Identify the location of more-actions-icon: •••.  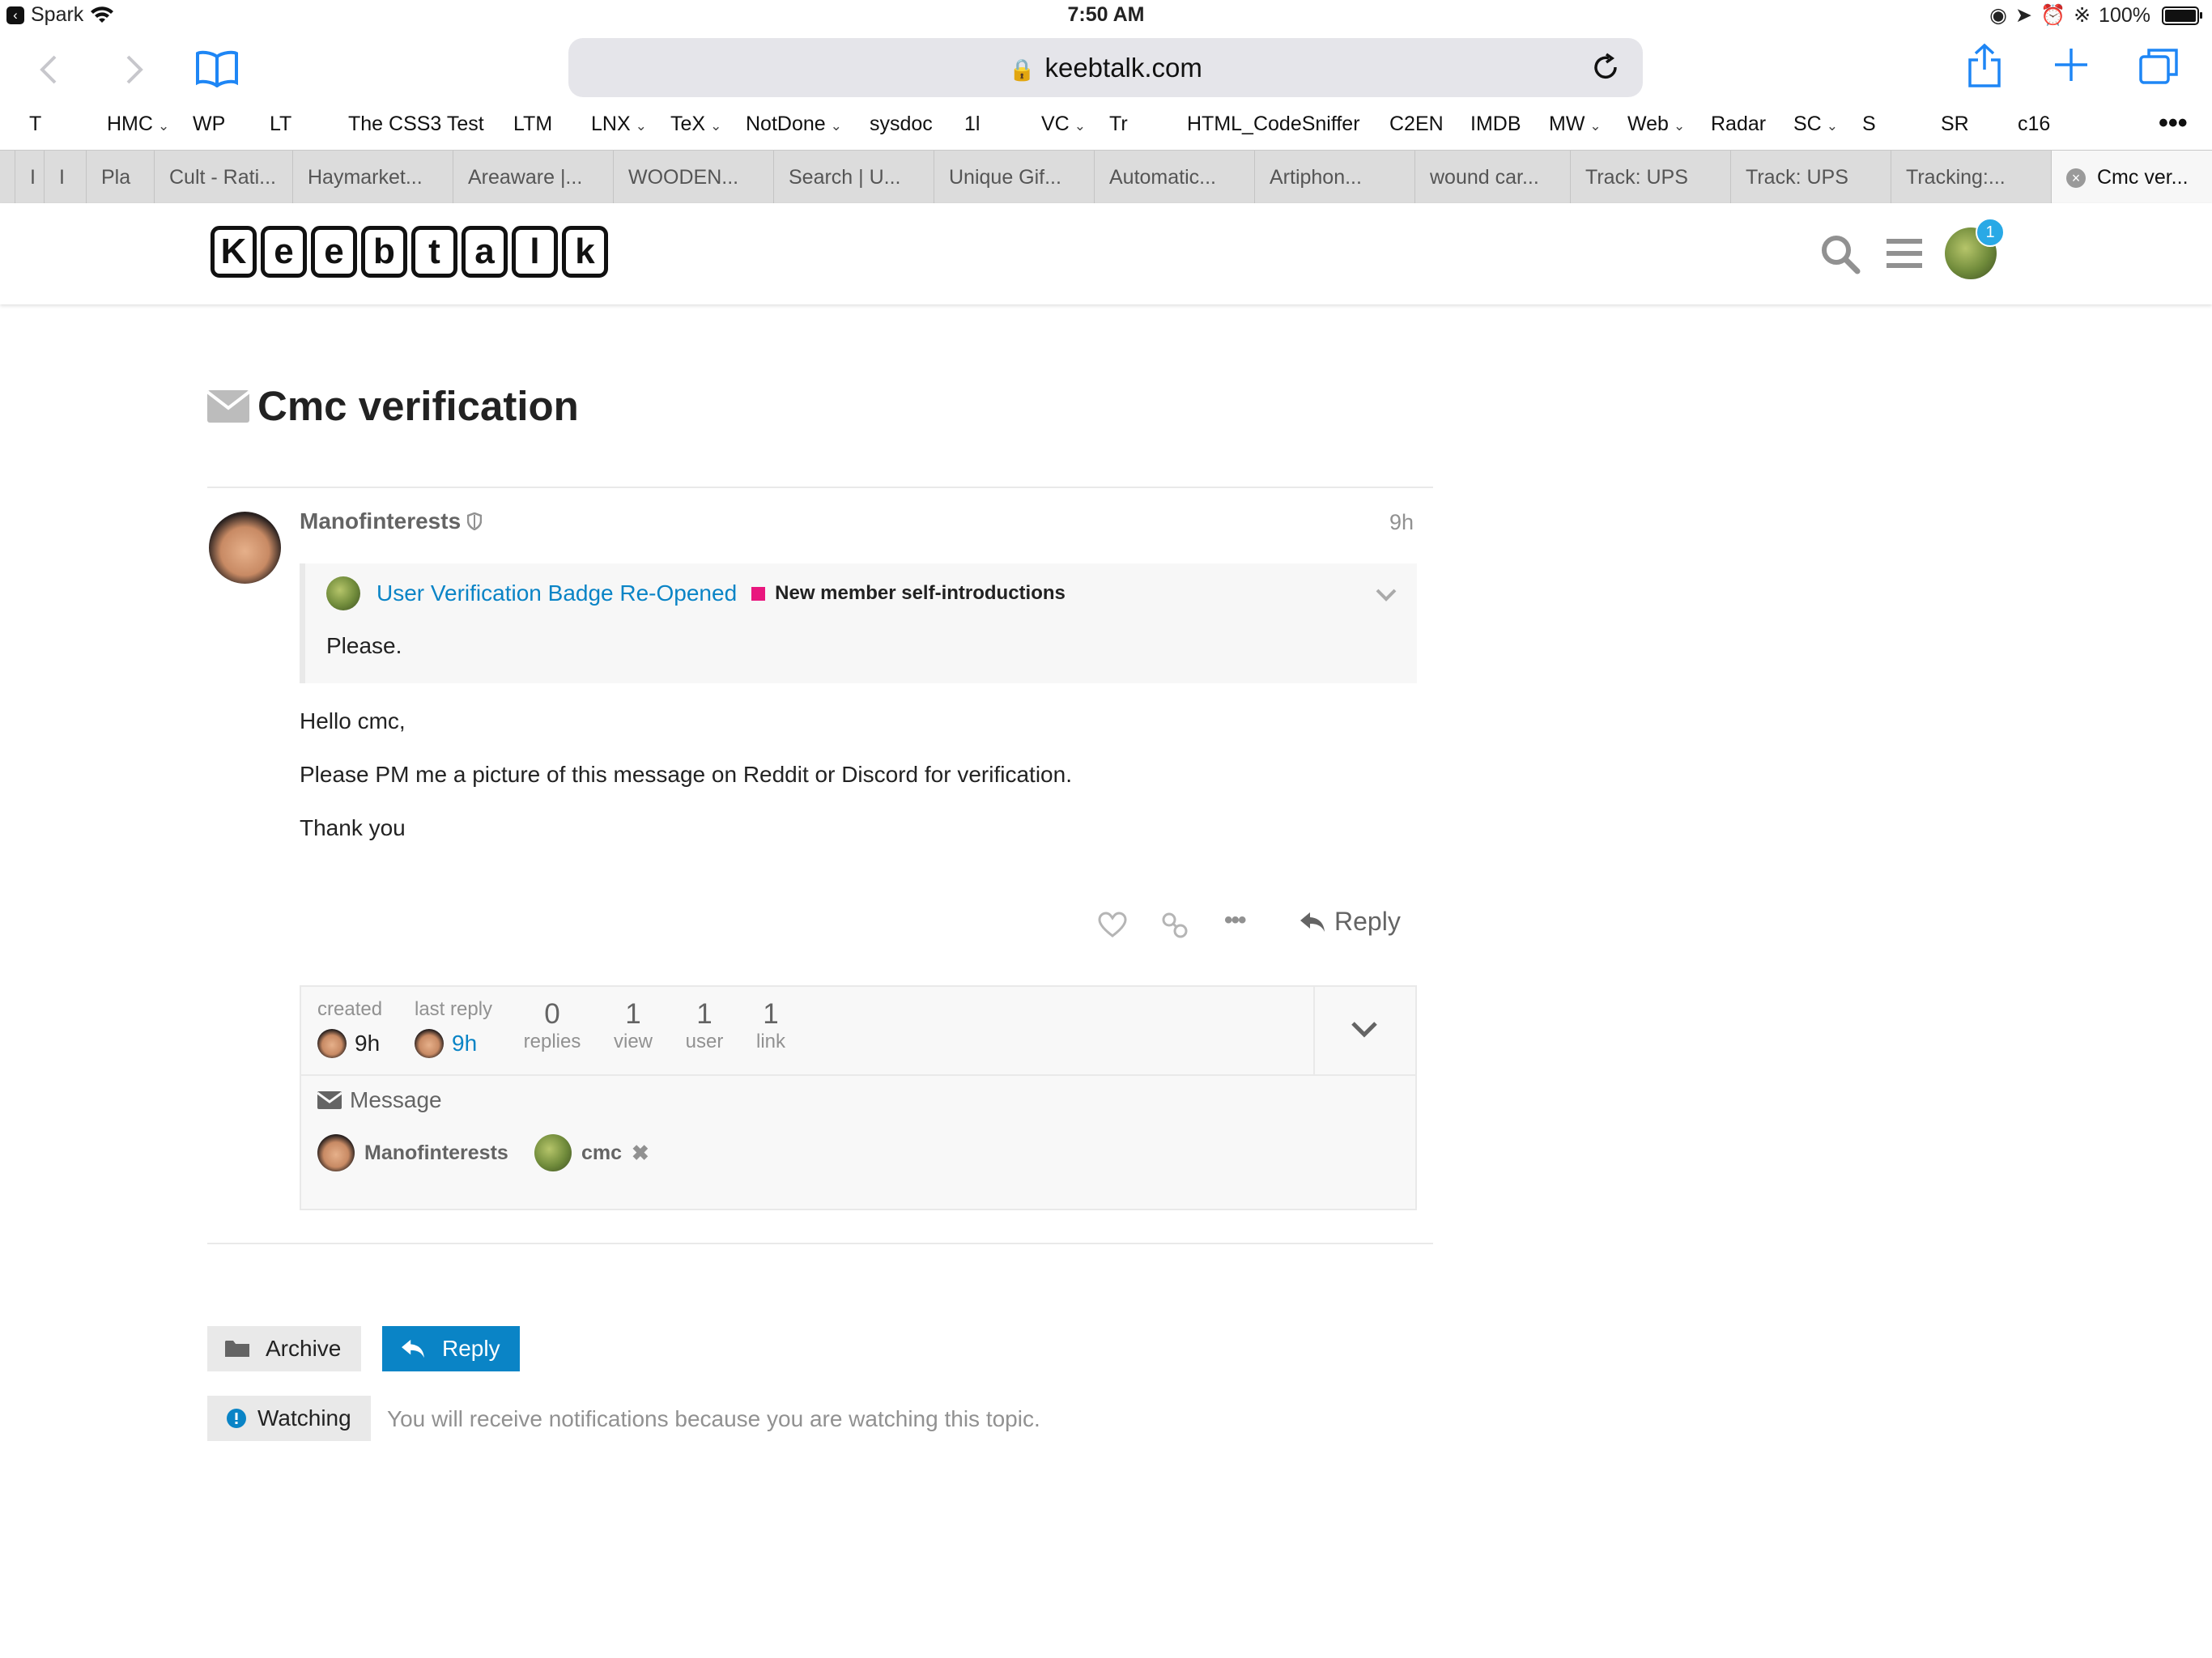
(1235, 920).